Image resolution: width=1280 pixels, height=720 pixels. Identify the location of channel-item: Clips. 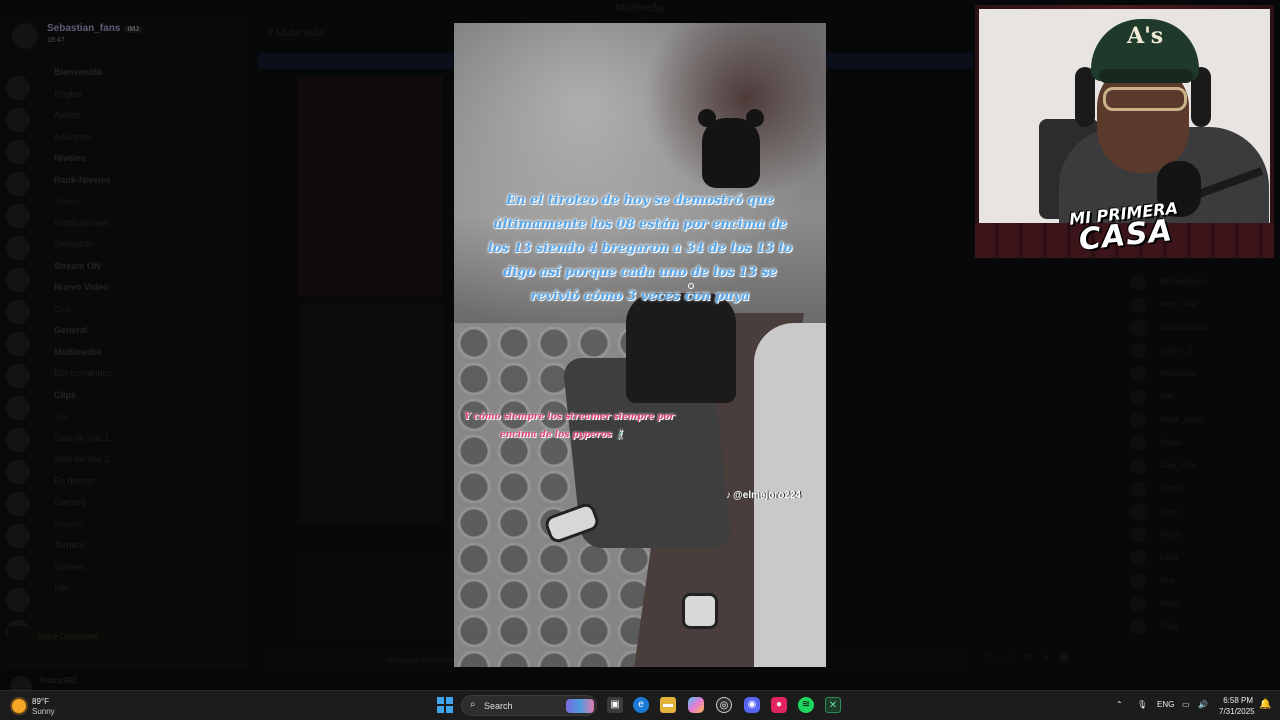
(140, 396).